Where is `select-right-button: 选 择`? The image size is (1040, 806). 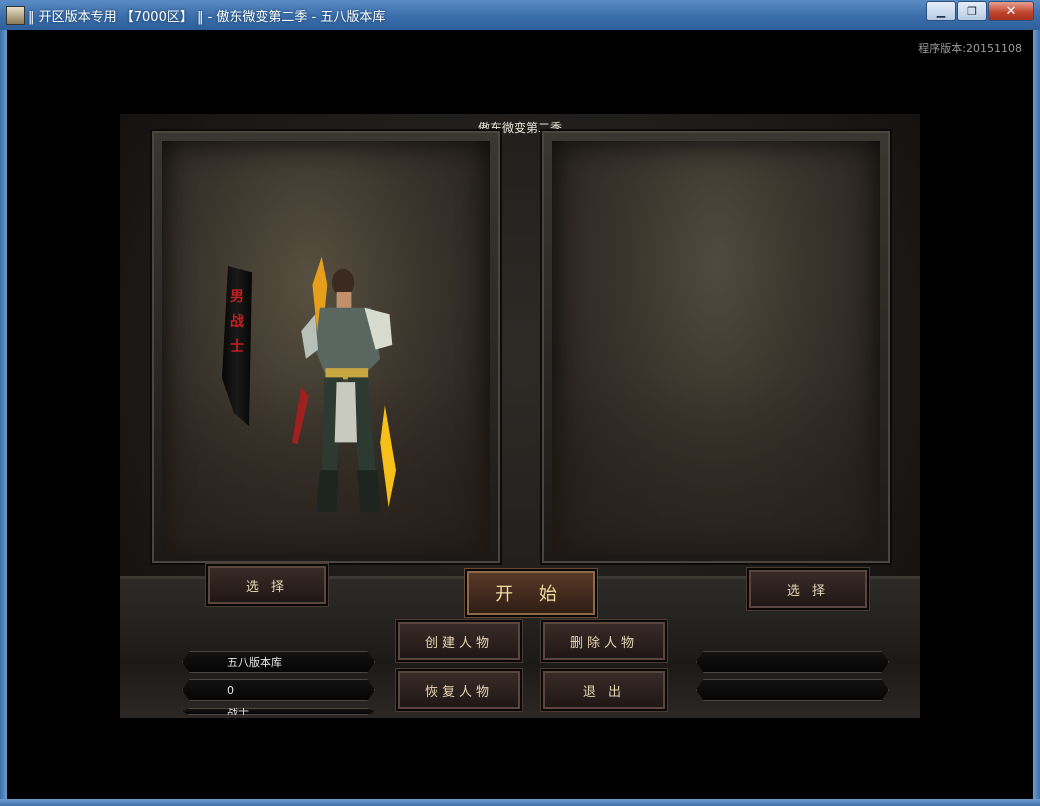
select-right-button: 选 择 is located at coordinates (808, 589).